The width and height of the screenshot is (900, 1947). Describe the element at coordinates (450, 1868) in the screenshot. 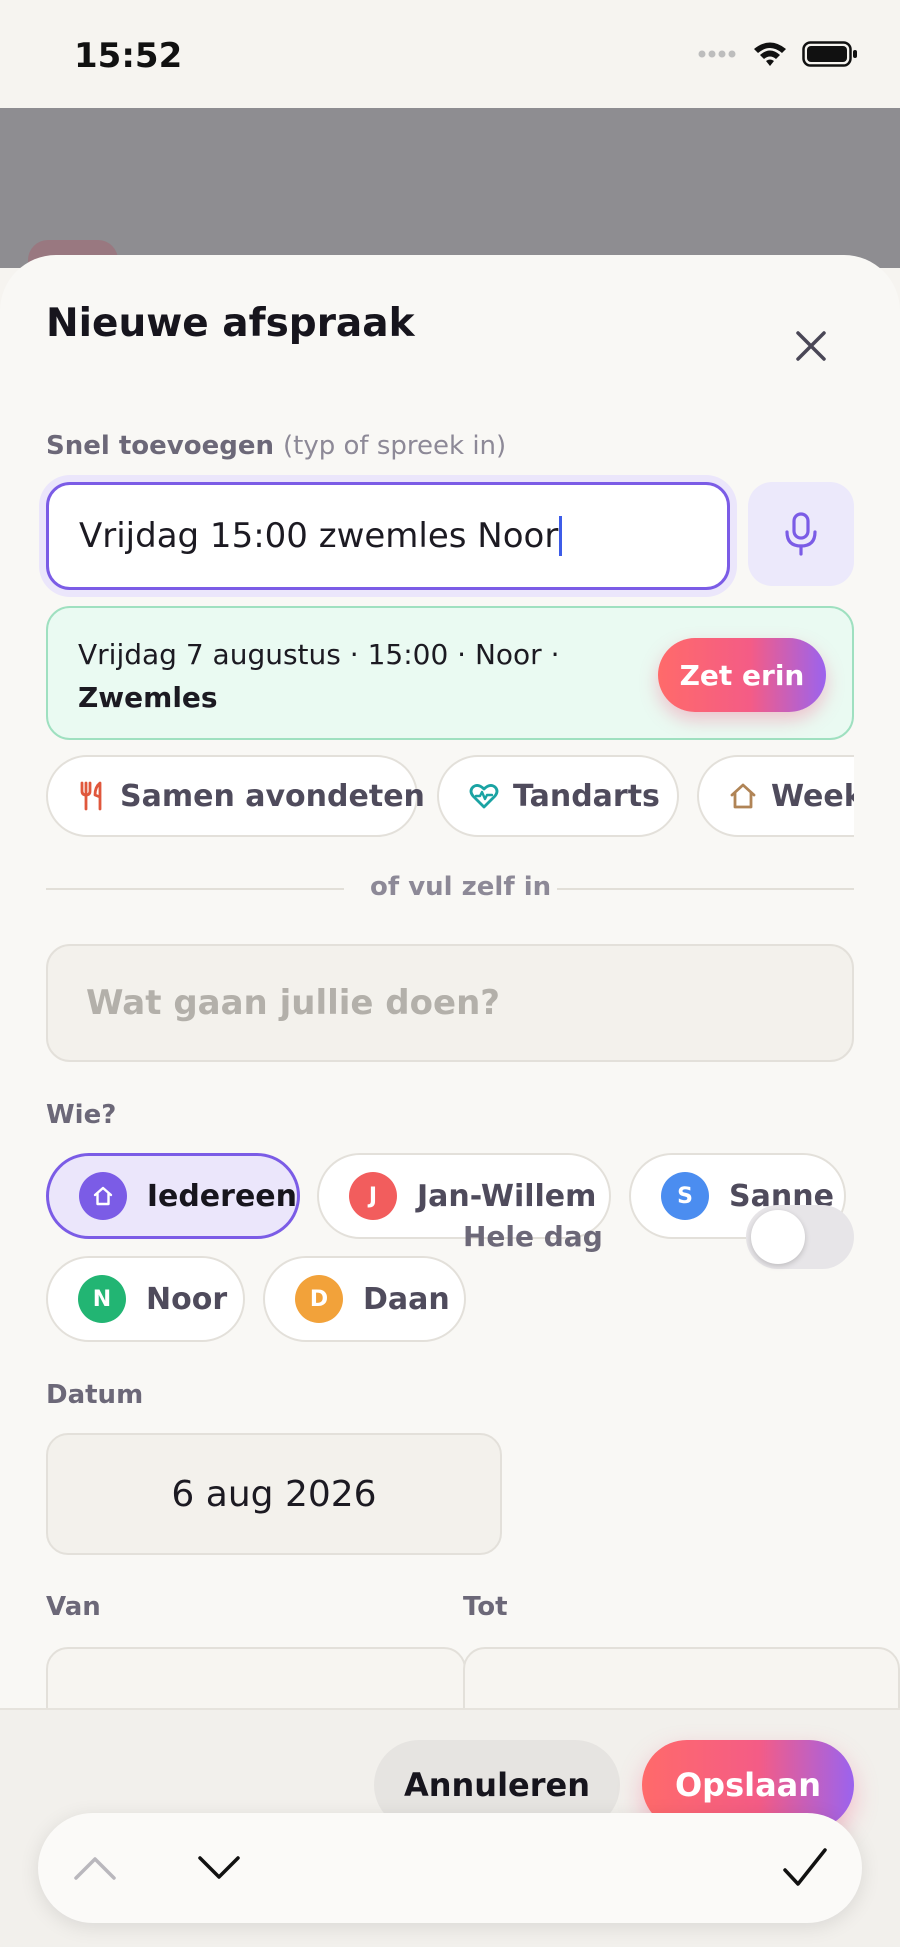

I see `keyboard-toolbar` at that location.